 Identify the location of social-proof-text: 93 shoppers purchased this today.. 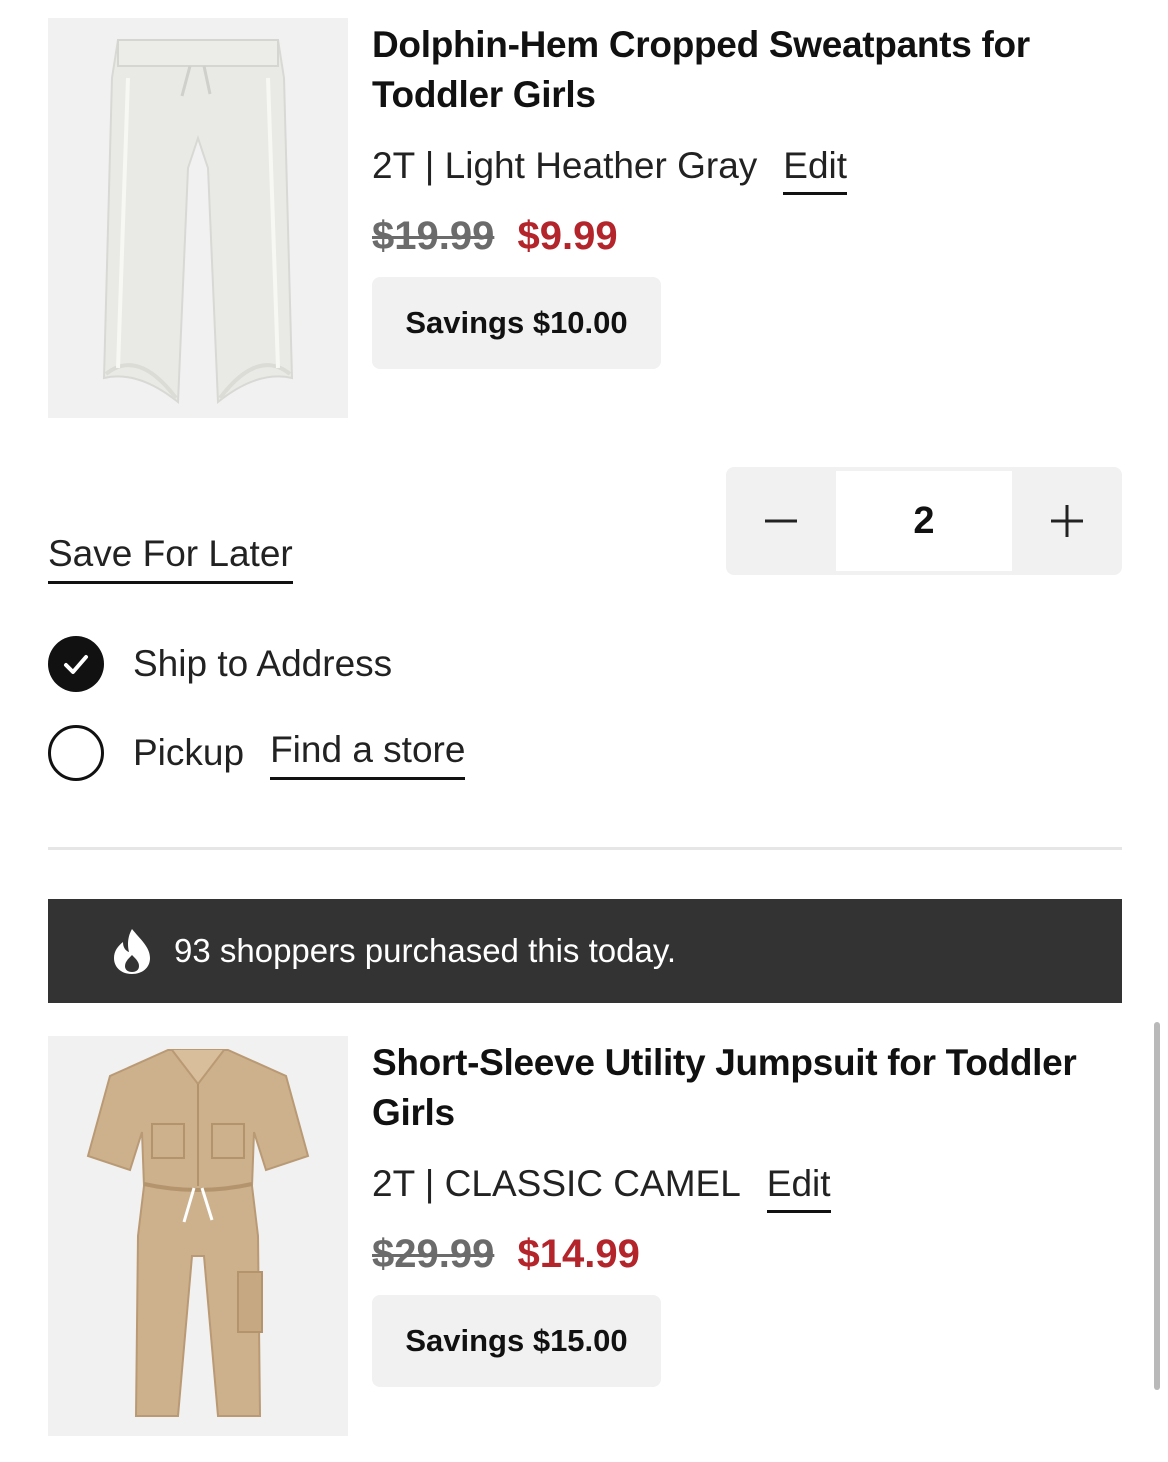
(425, 950).